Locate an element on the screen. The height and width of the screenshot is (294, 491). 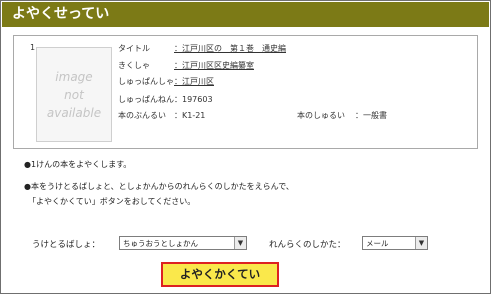
publisher-value-link: ：江戸川区 is located at coordinates (194, 81).